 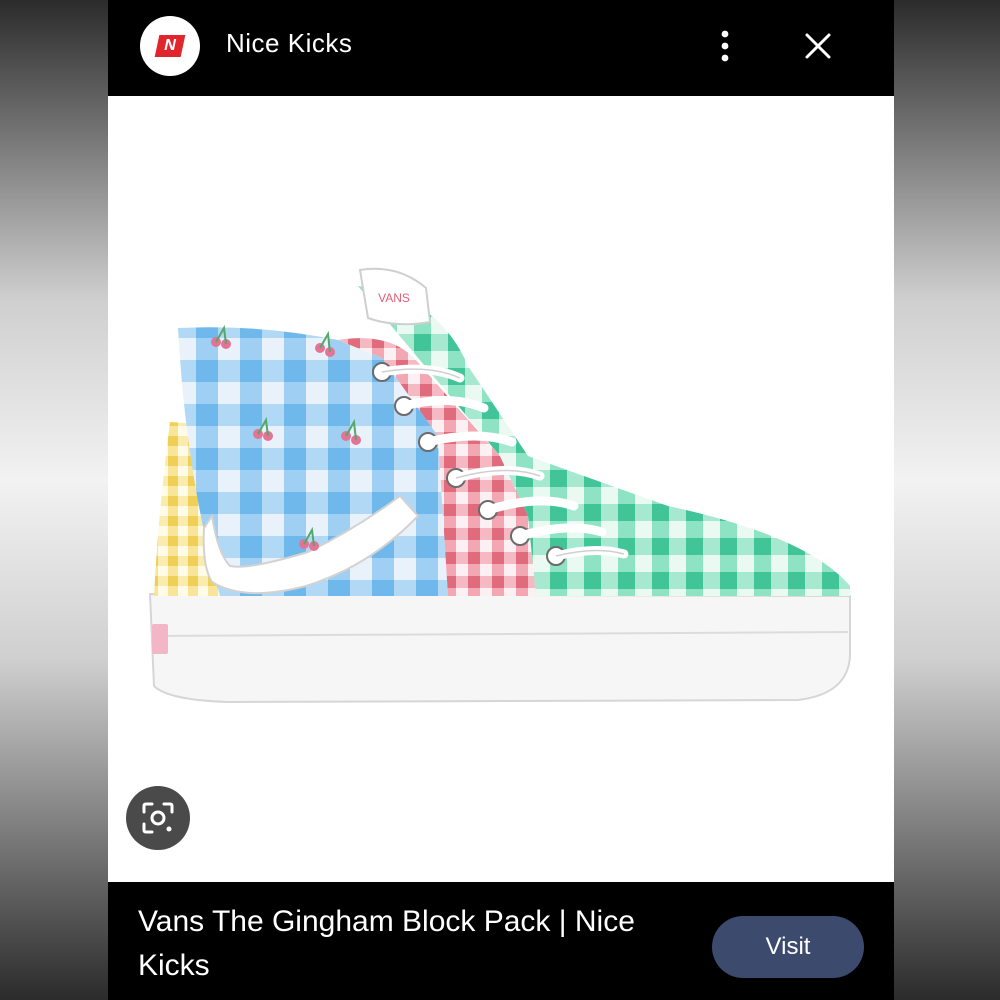 What do you see at coordinates (398, 944) in the screenshot?
I see `result-title: Vans The Gingham Block Pack | Nice Kicks` at bounding box center [398, 944].